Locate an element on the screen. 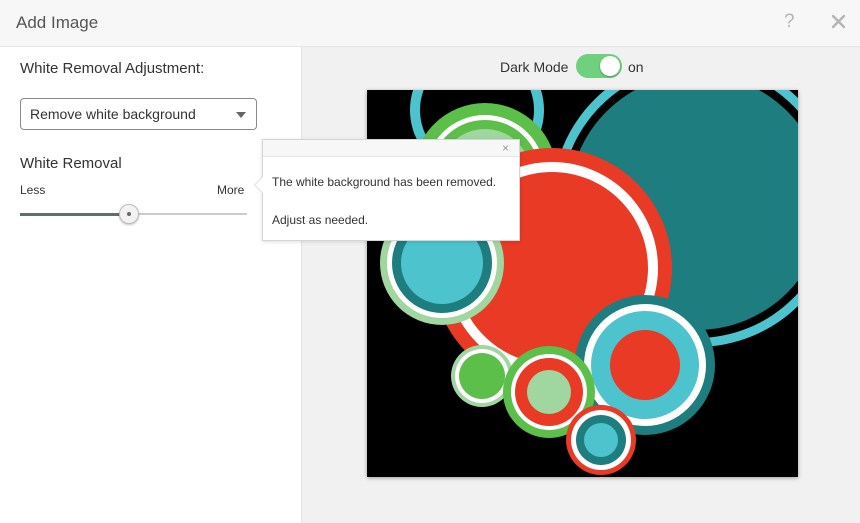  white-removal-adjustment-label: White Removal Adjustment: is located at coordinates (112, 68).